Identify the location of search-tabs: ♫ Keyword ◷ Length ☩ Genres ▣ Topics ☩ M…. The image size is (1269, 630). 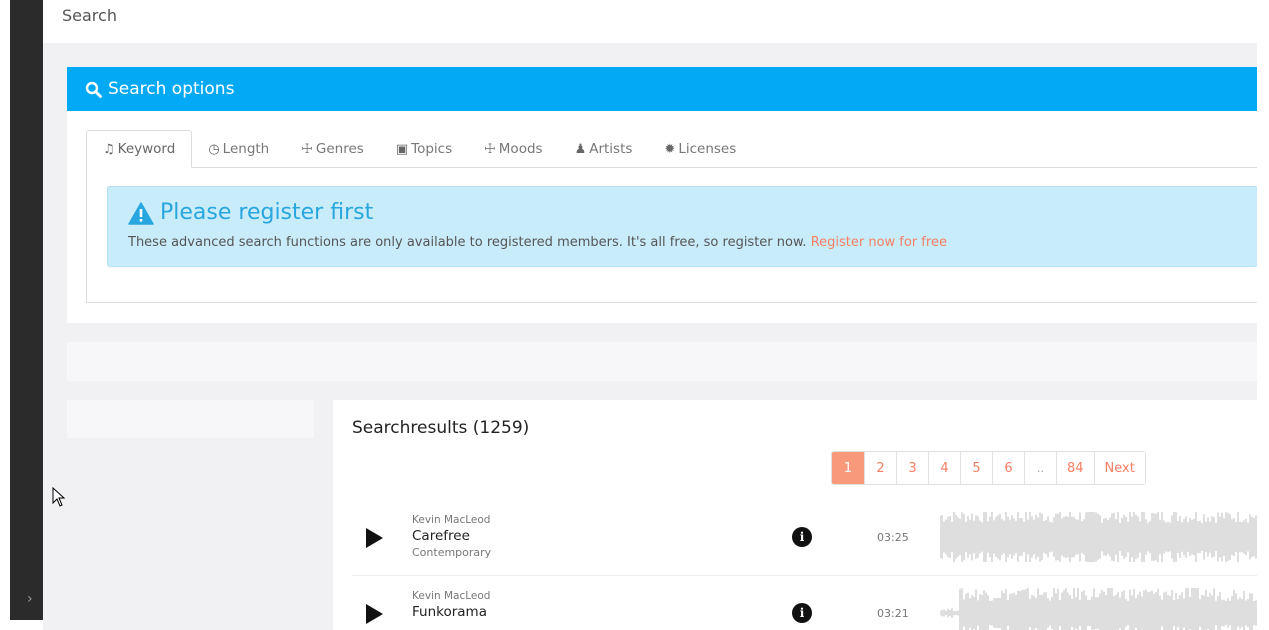
(671, 149).